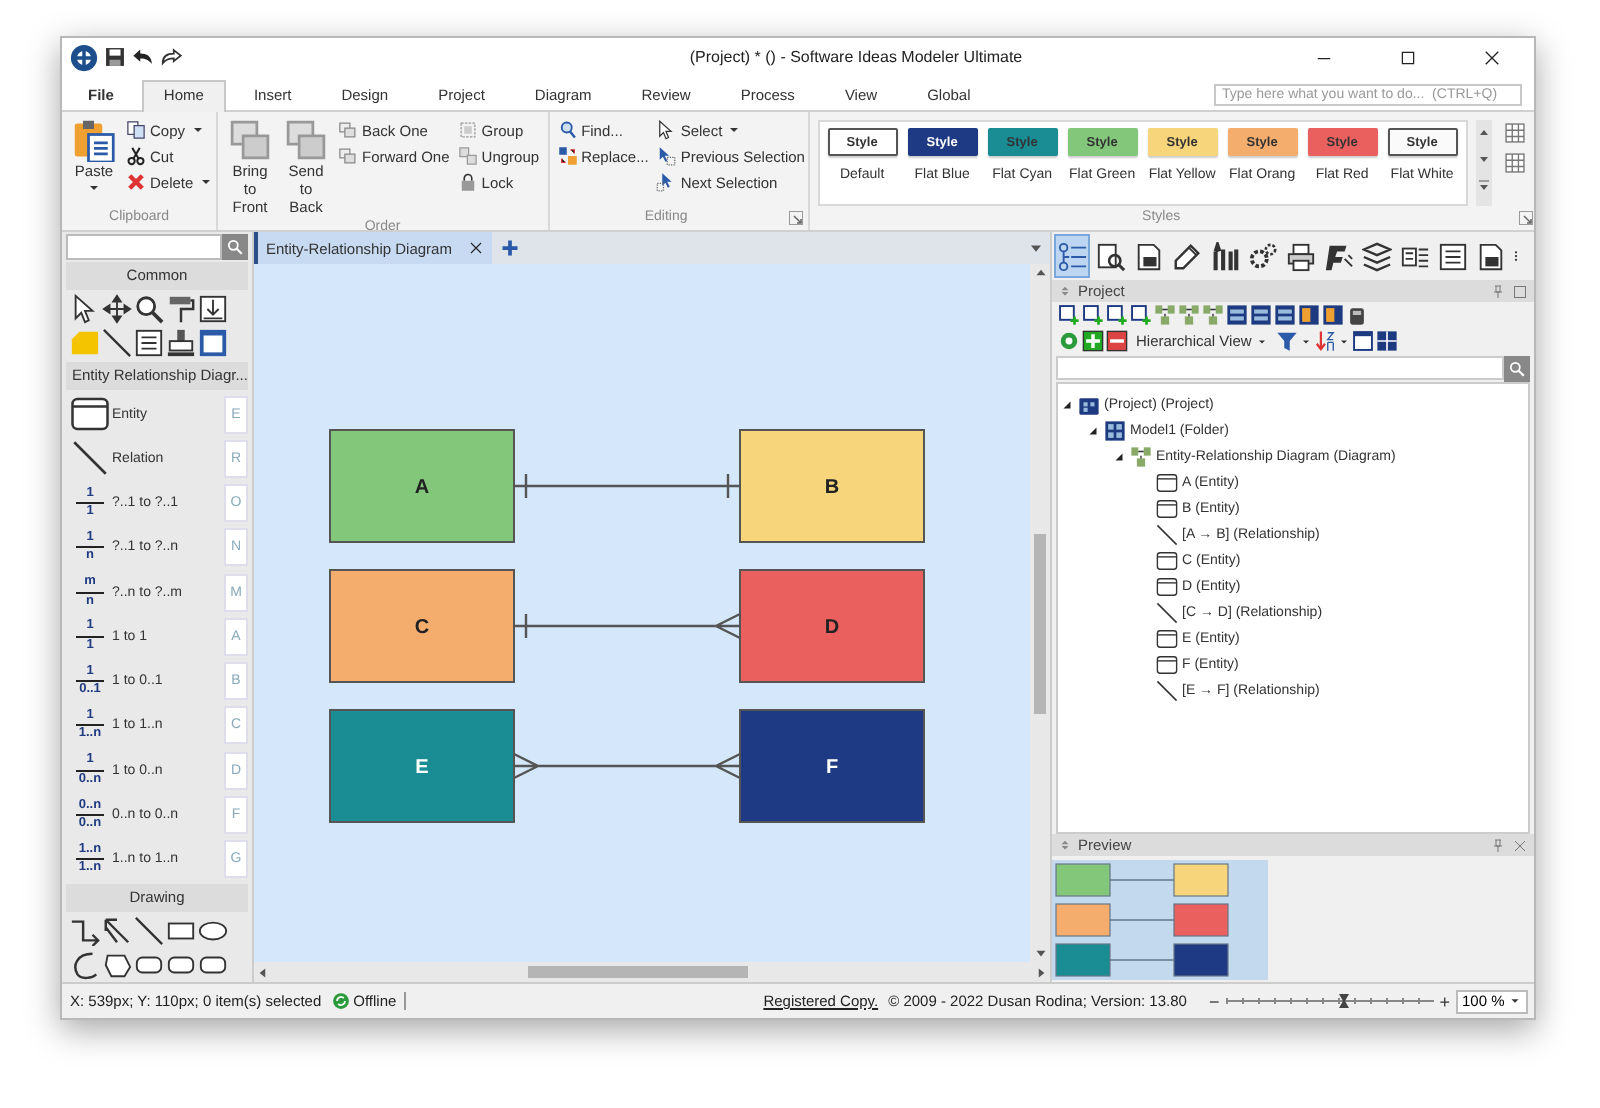 The width and height of the screenshot is (1600, 1108). I want to click on entity: C, so click(422, 626).